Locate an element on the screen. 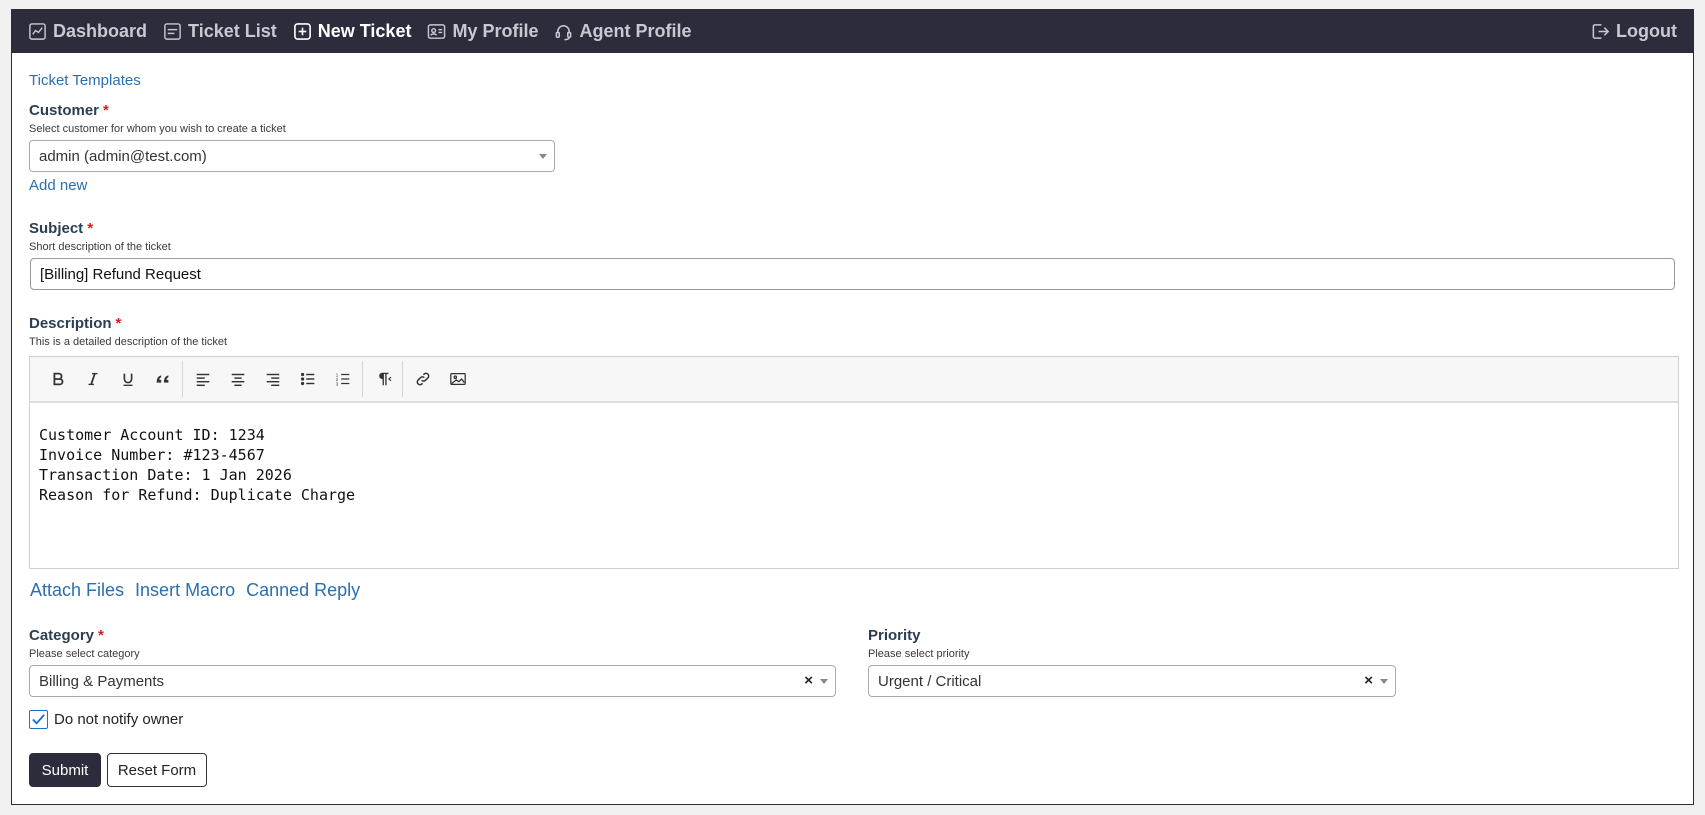 Image resolution: width=1705 pixels, height=815 pixels. description-line: Invoice Number: #123-4567 is located at coordinates (152, 455).